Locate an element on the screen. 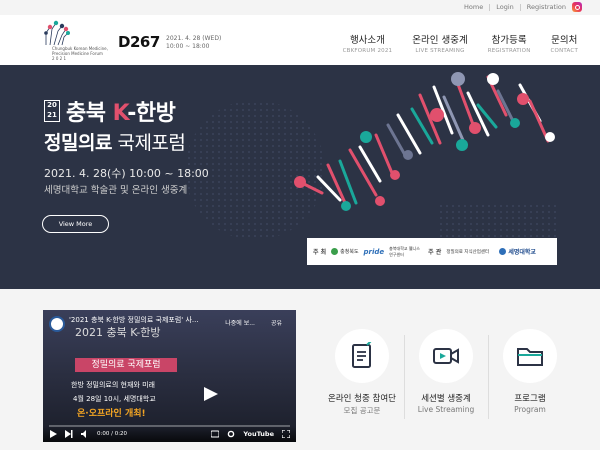 The image size is (600, 450). play-icon is located at coordinates (210, 394).